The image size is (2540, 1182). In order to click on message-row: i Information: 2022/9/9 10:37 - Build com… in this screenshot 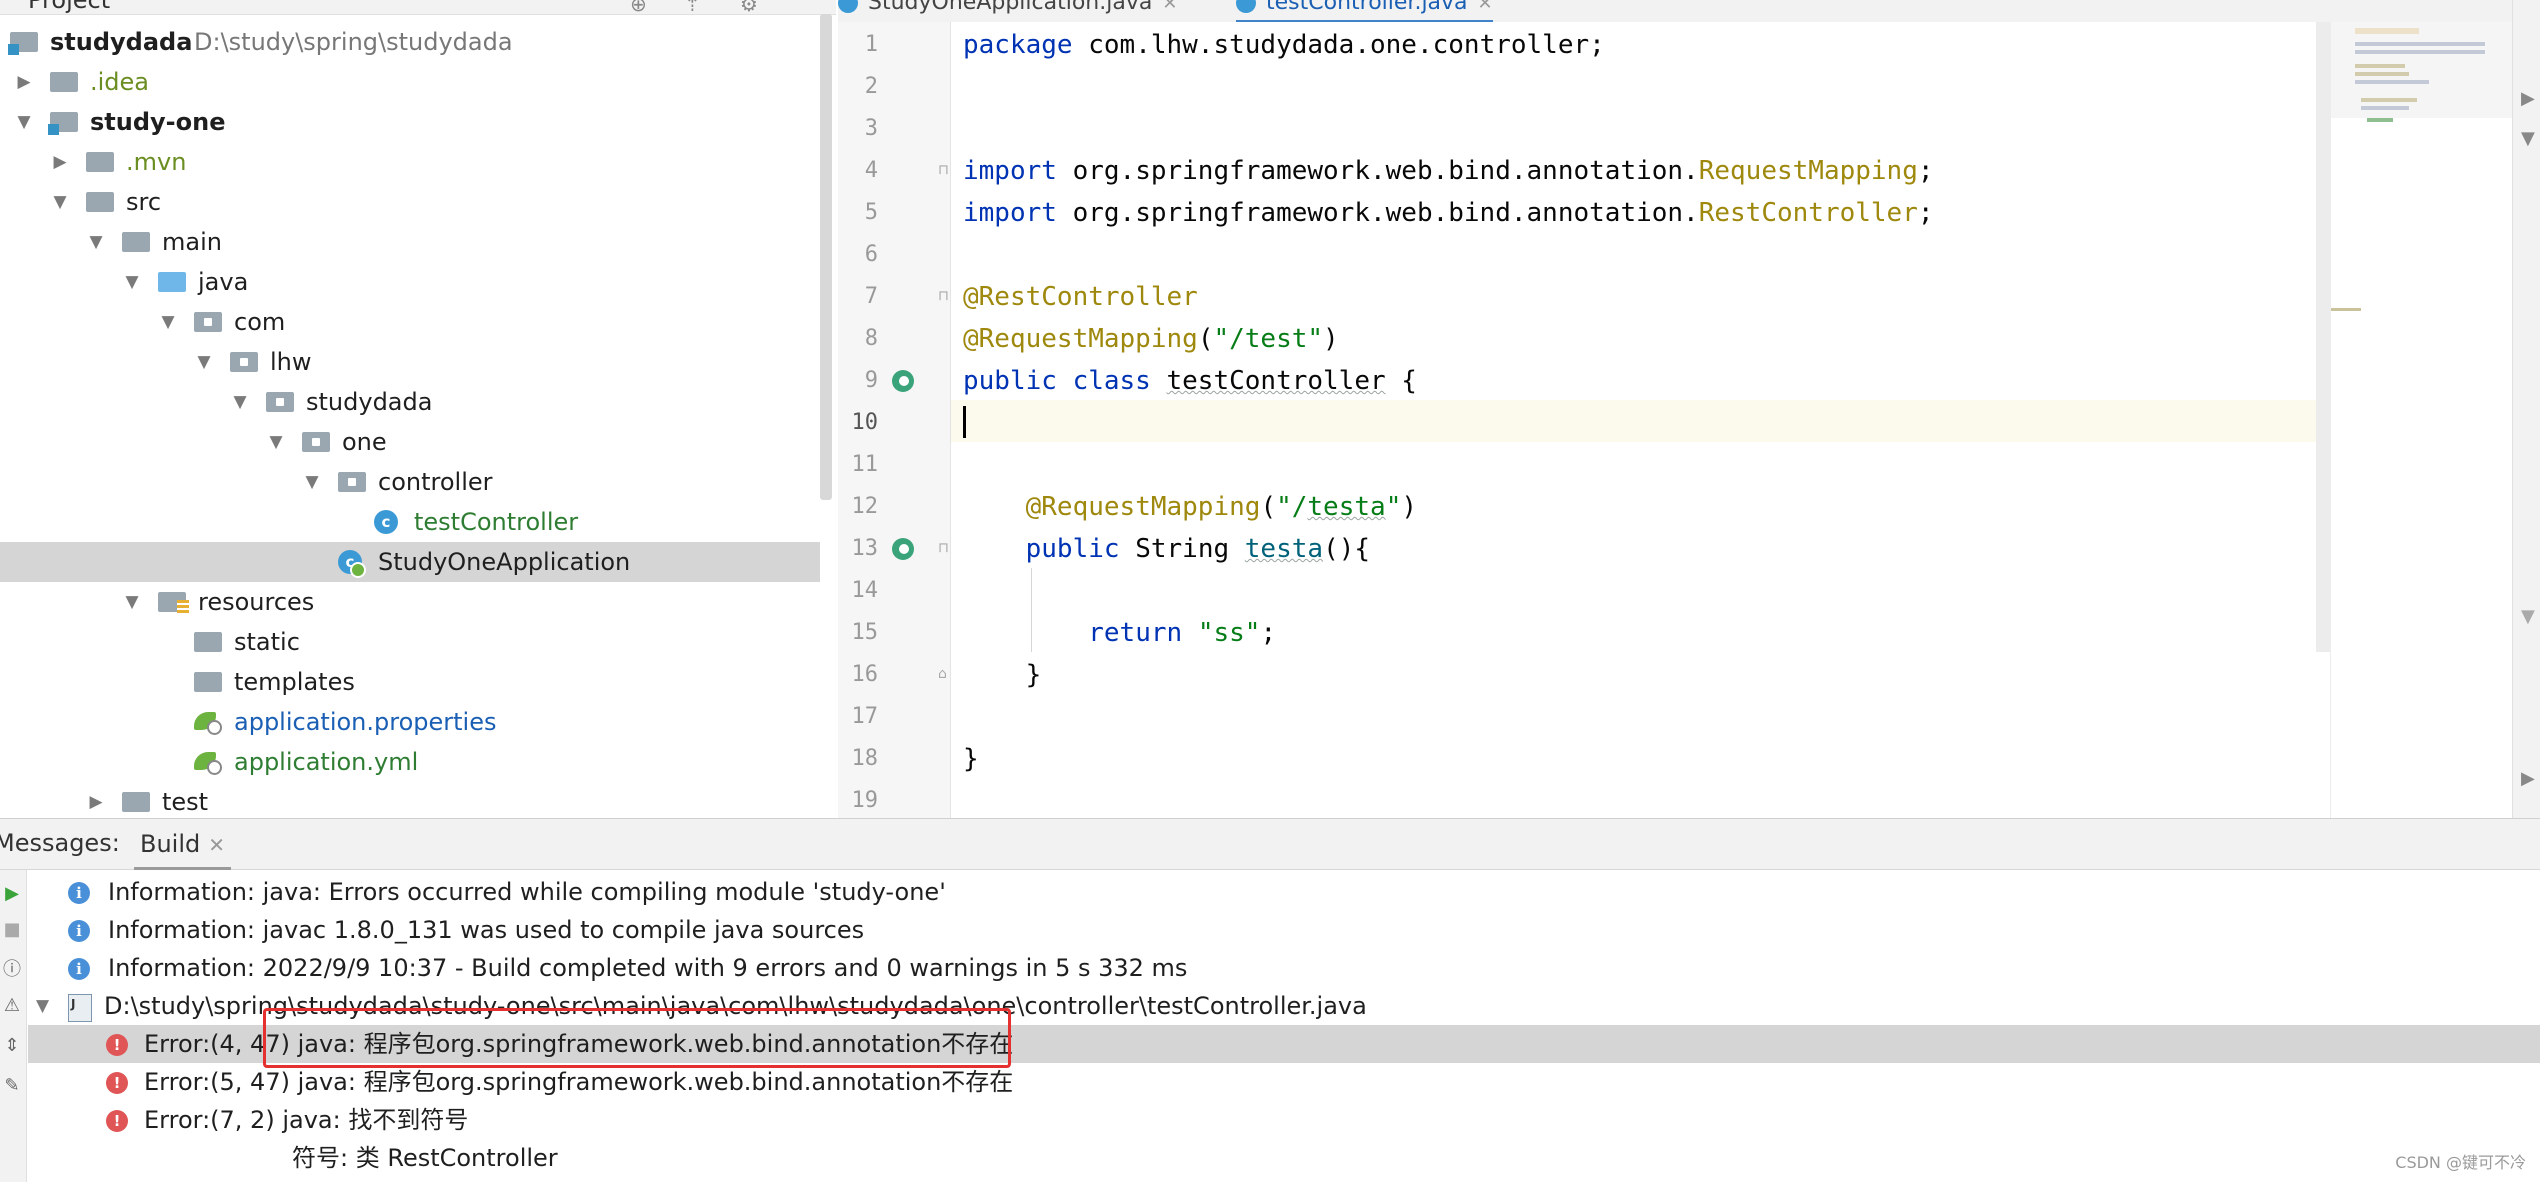, I will do `click(1284, 968)`.